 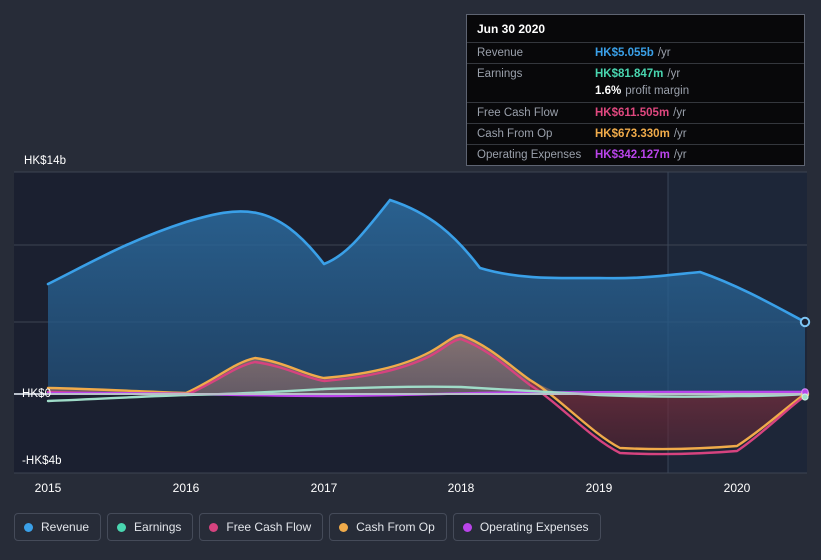 I want to click on legend-label-cash-from-op: Cash From Op, so click(x=395, y=527).